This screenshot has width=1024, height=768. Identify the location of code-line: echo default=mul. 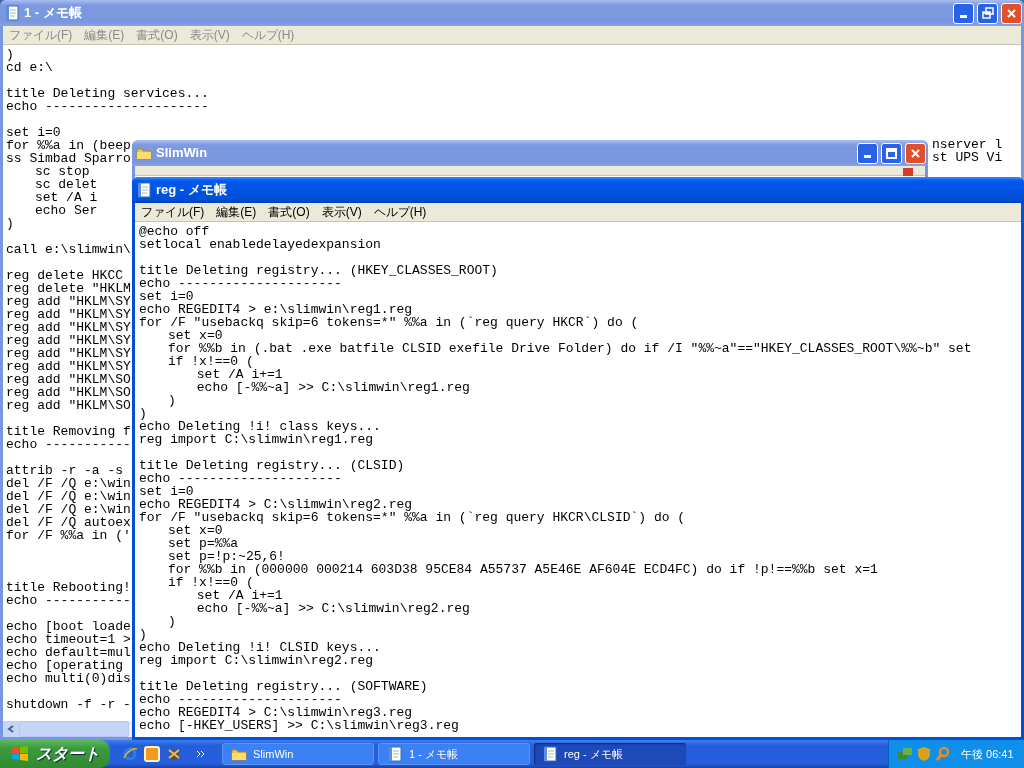
(68, 652).